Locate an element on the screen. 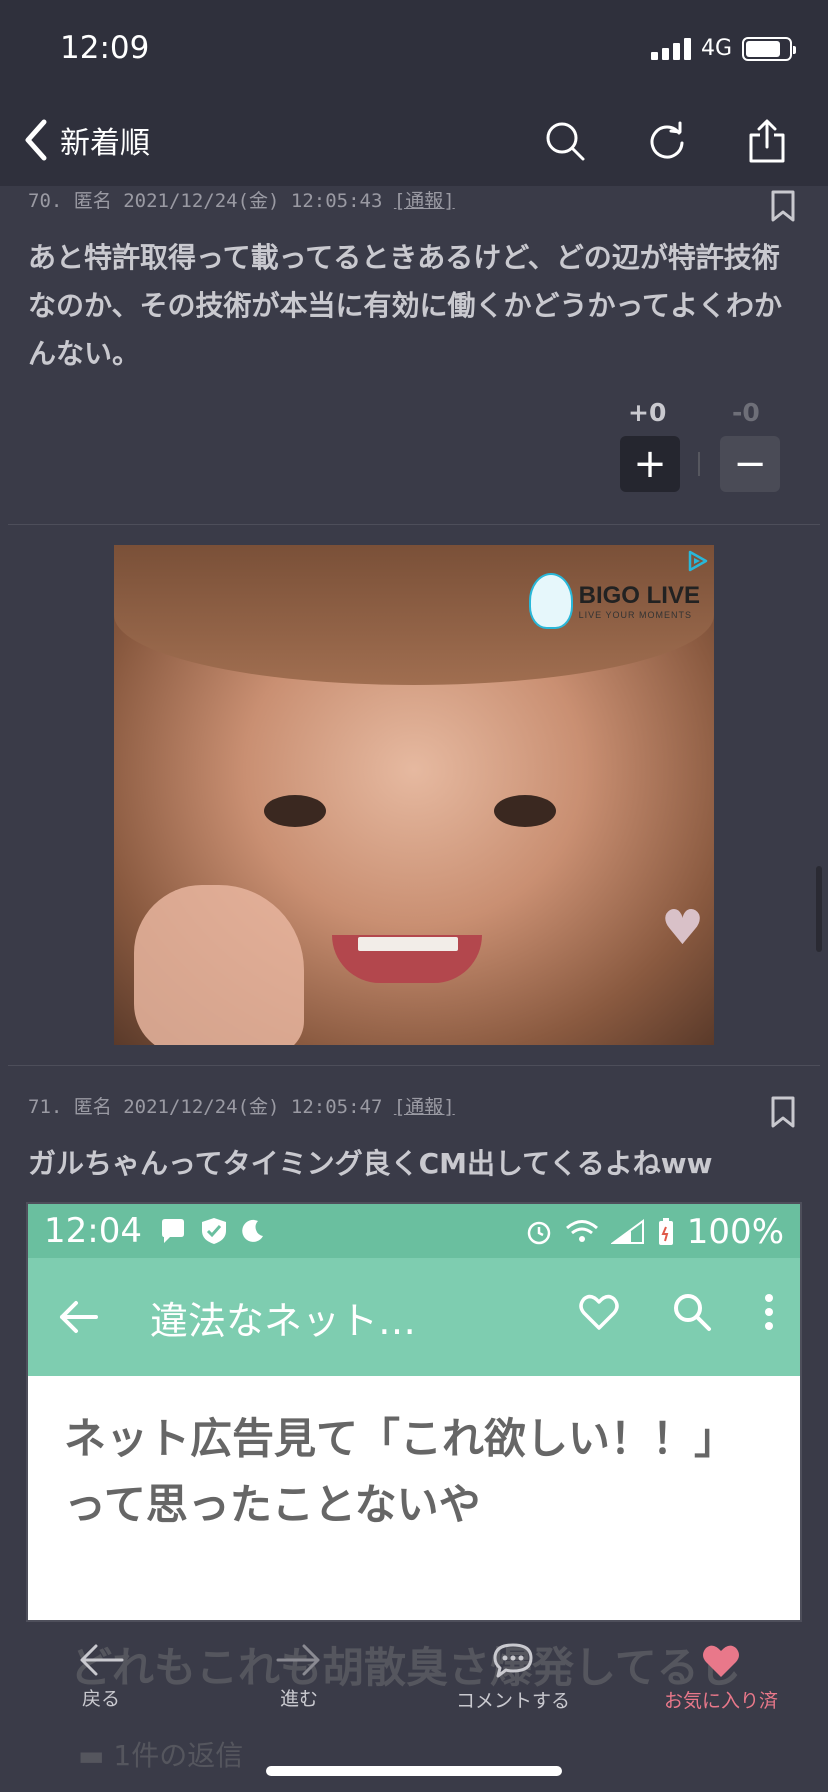 The image size is (828, 1792). vote-area: +0 -0 + − is located at coordinates (414, 448).